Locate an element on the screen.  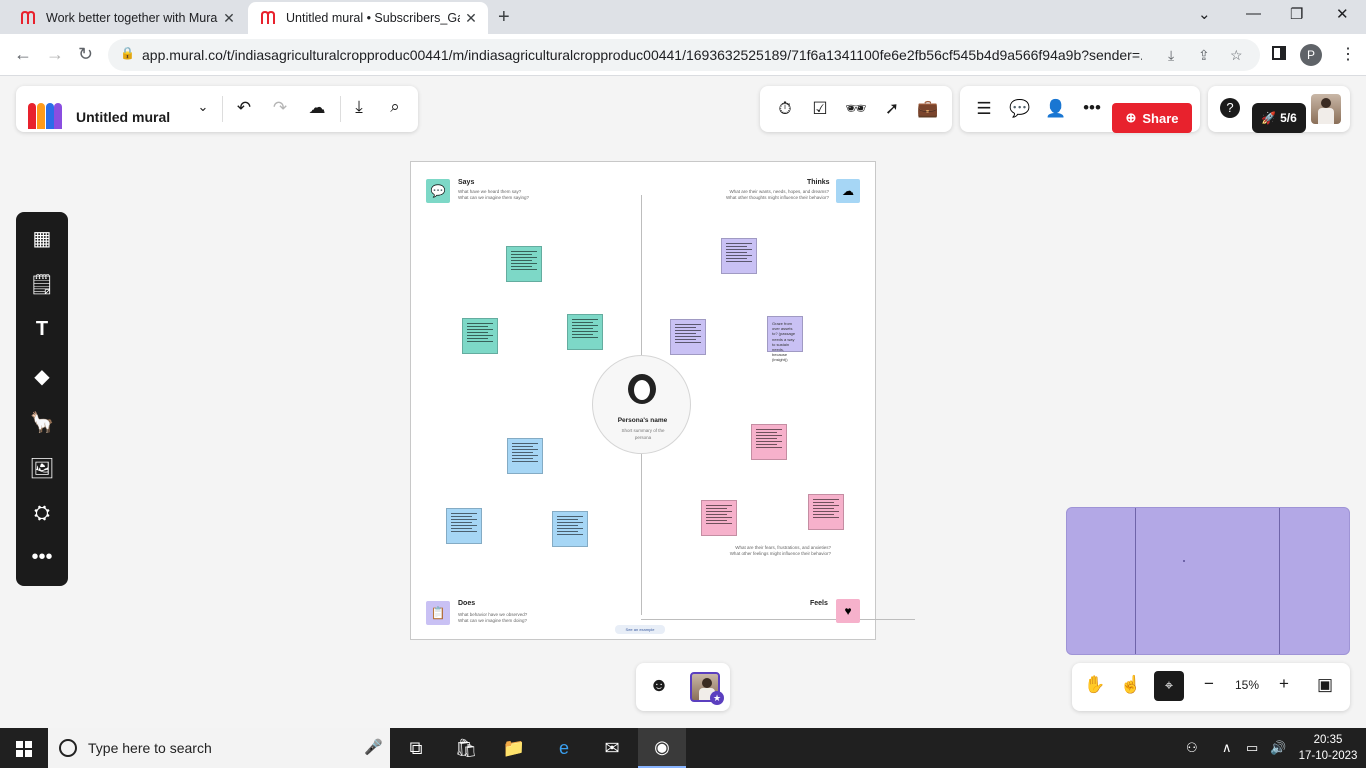
browser-tab-untitled-mural: Untitled mural • Subscribers_Gal ✕ is located at coordinates (368, 18).